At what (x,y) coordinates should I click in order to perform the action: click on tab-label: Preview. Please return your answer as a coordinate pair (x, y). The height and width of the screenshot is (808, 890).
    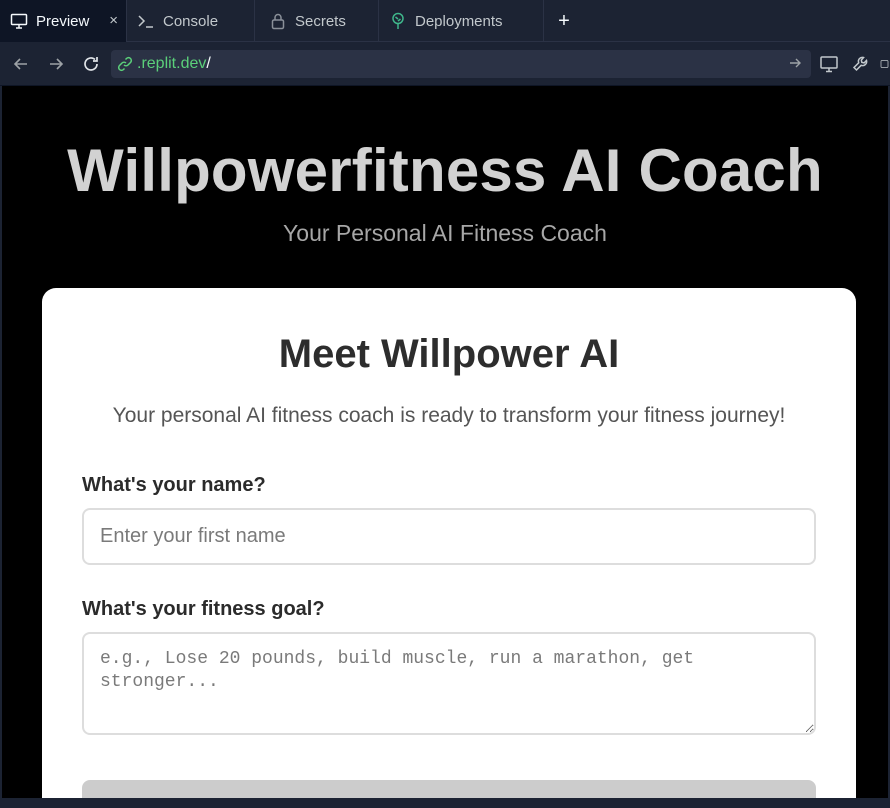
    Looking at the image, I should click on (63, 21).